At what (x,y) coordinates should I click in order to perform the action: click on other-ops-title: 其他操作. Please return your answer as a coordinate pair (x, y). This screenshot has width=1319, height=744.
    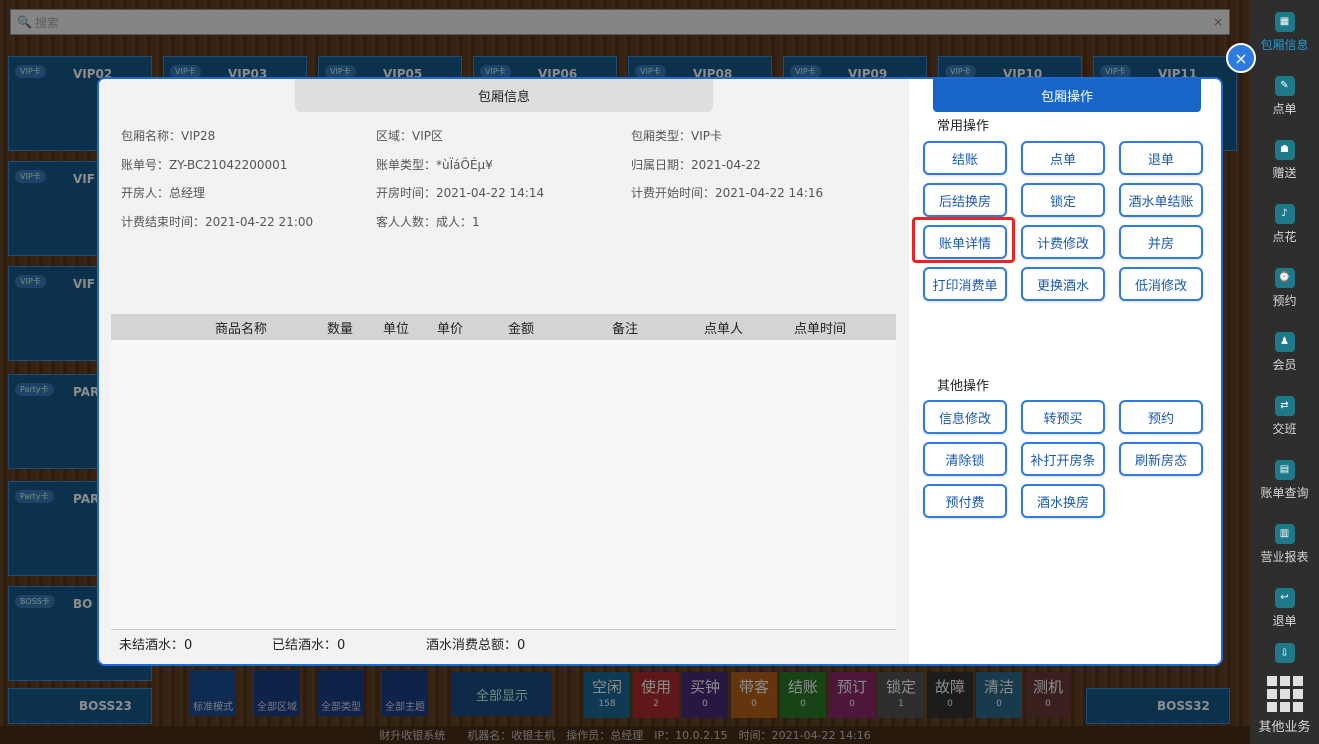
    Looking at the image, I should click on (963, 386).